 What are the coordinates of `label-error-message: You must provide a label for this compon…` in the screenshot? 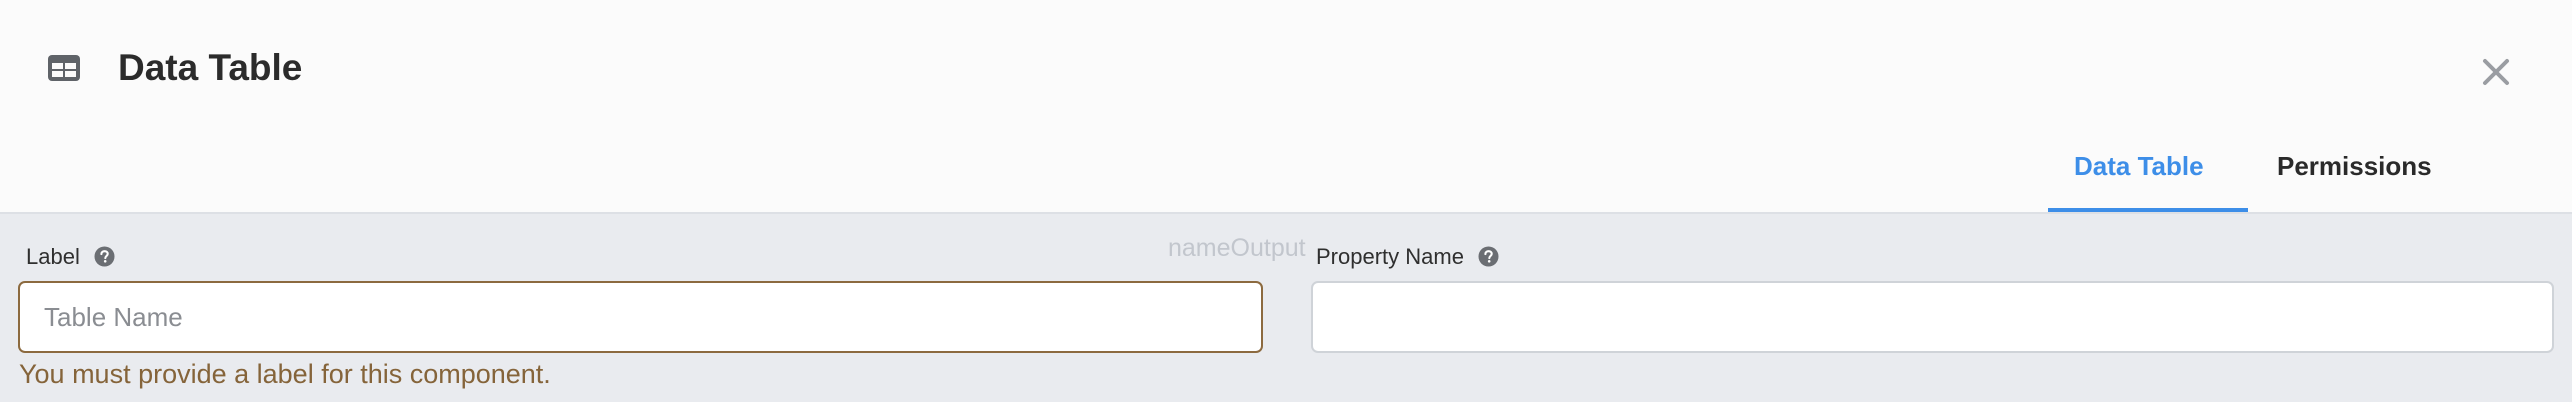 It's located at (285, 374).